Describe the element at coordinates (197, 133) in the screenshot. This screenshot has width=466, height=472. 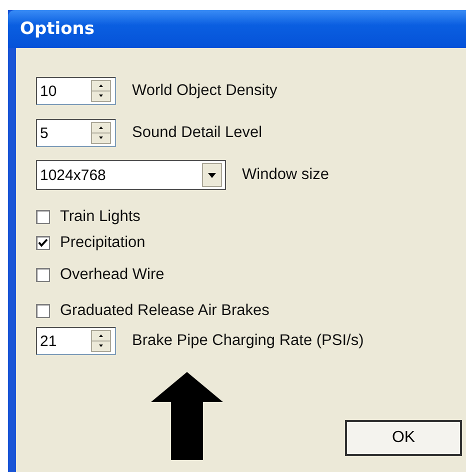
I see `field-label: Sound Detail Level` at that location.